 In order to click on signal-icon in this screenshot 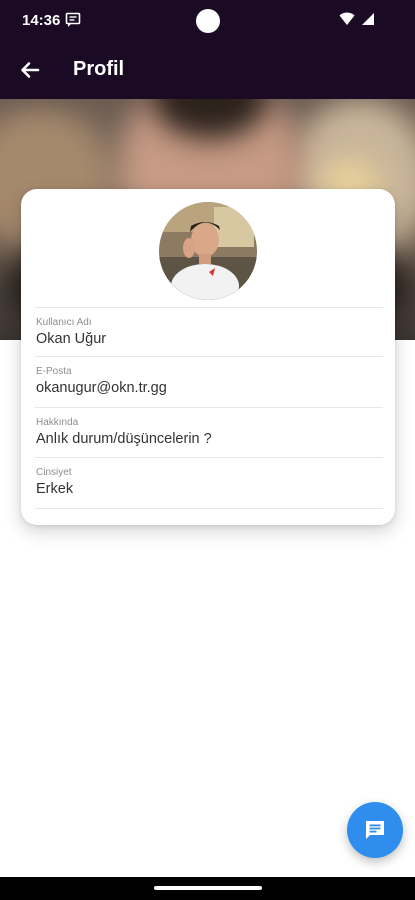, I will do `click(368, 19)`.